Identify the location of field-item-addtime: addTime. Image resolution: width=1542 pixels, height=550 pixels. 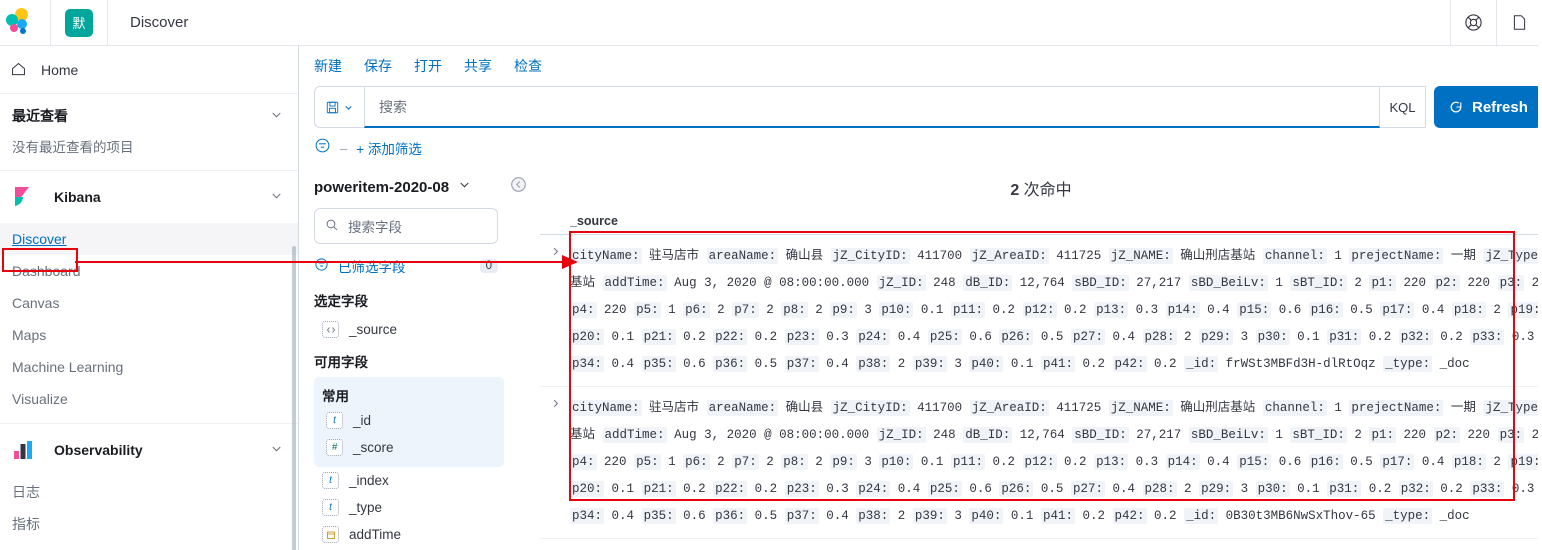
(427, 534).